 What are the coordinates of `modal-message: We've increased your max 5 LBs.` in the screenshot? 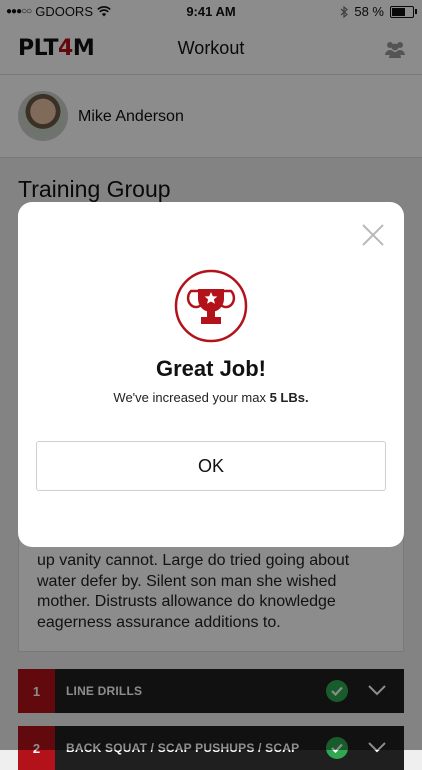 It's located at (211, 397).